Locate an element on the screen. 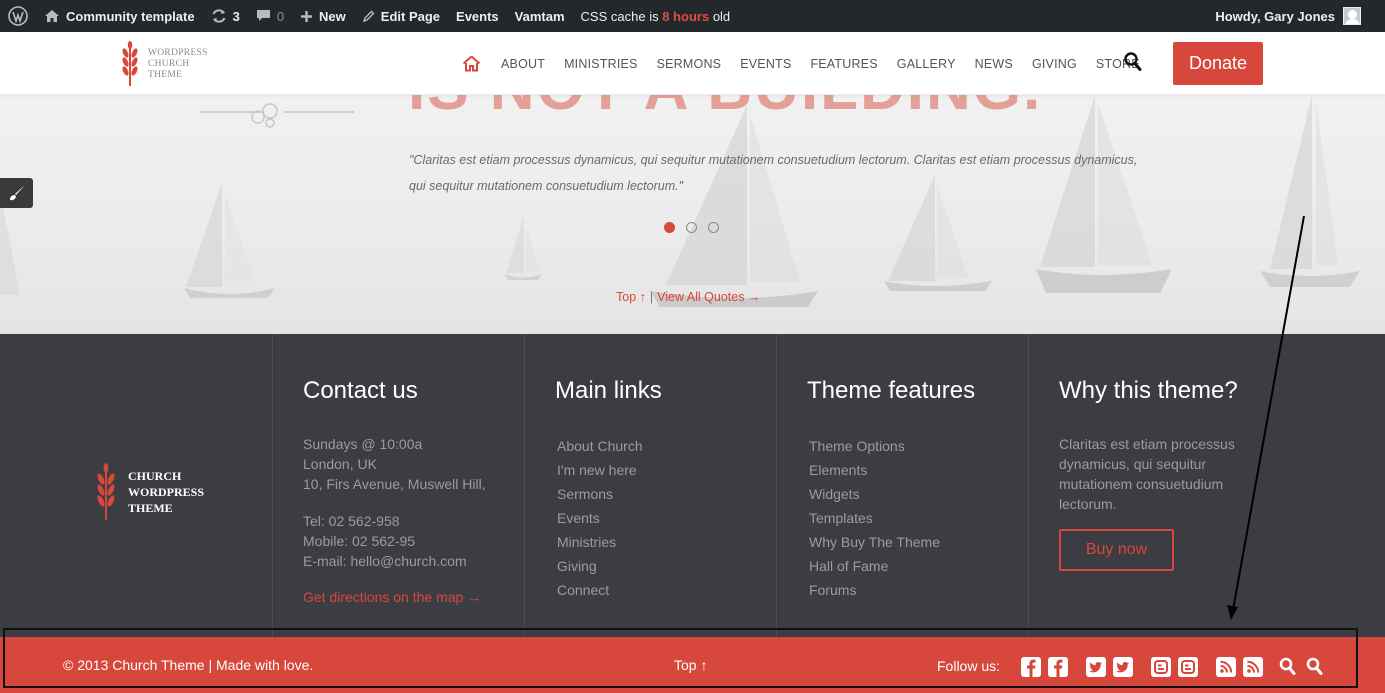 This screenshot has width=1385, height=693. account-menu: Howdy, Gary Jones is located at coordinates (1296, 16).